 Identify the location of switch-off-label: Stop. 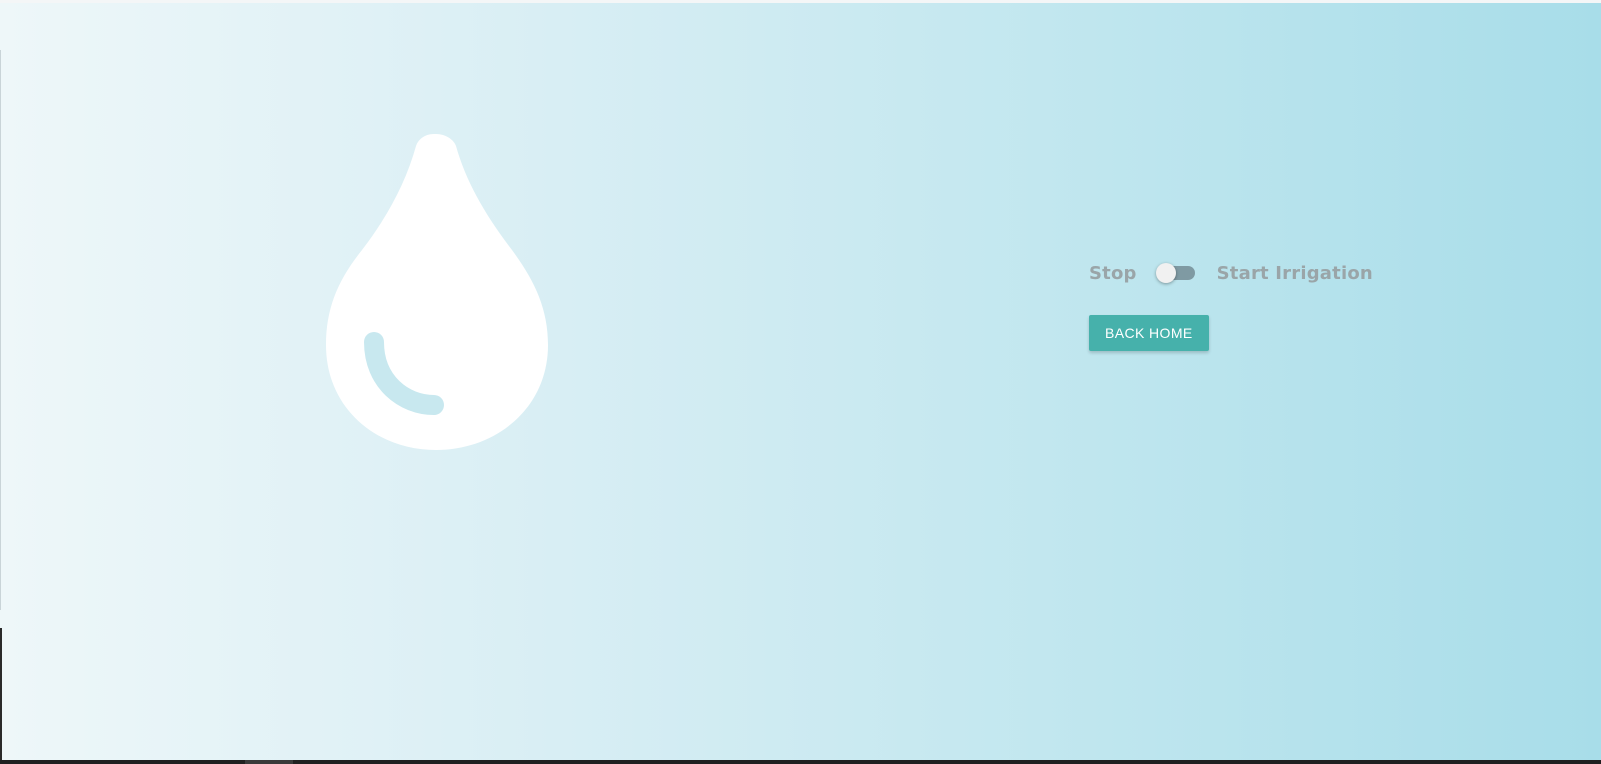
(1113, 273).